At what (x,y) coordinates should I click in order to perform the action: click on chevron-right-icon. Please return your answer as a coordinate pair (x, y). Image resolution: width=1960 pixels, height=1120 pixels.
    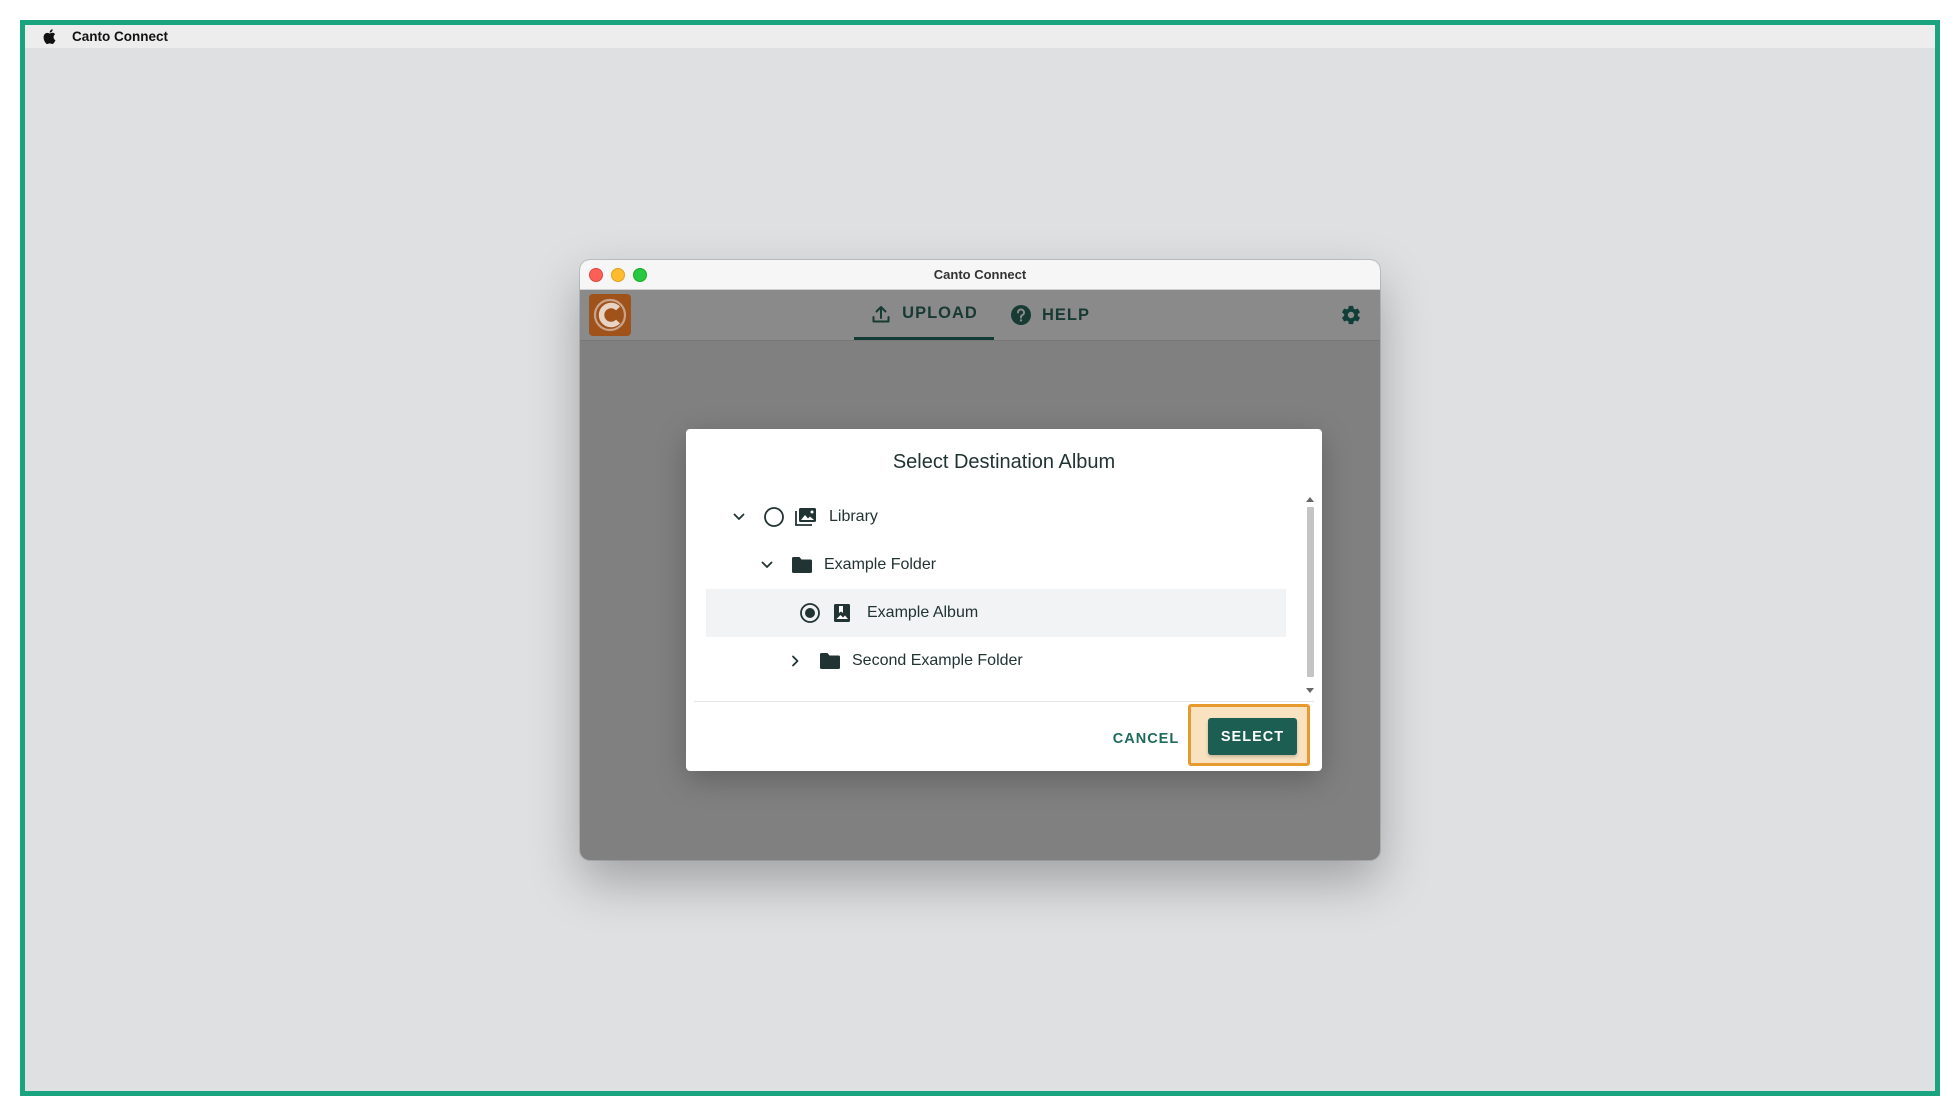
    Looking at the image, I should click on (795, 661).